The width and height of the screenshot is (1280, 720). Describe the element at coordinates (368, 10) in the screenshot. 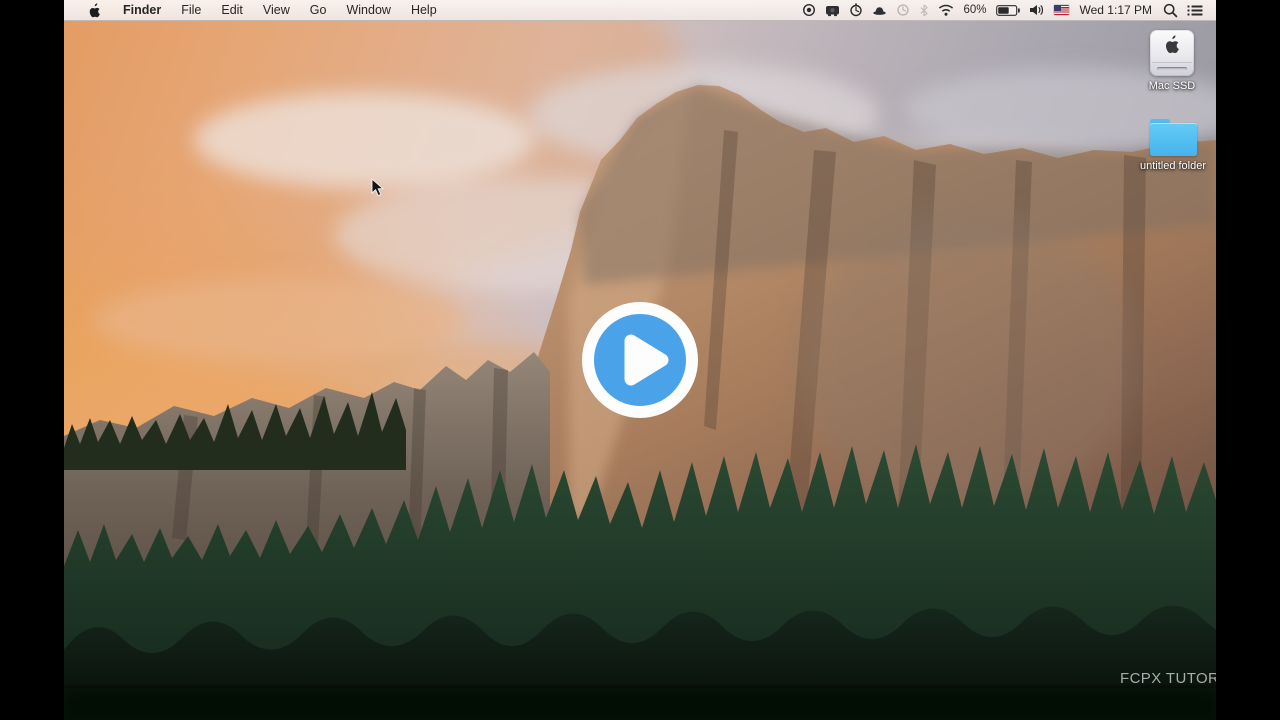

I see `menu-window: Window` at that location.